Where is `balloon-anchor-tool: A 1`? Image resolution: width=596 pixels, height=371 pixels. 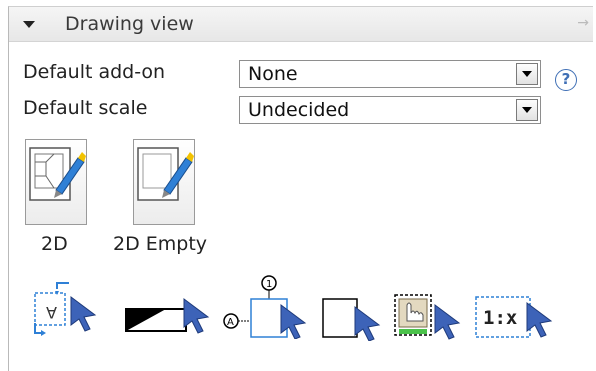
balloon-anchor-tool: A 1 is located at coordinates (265, 307).